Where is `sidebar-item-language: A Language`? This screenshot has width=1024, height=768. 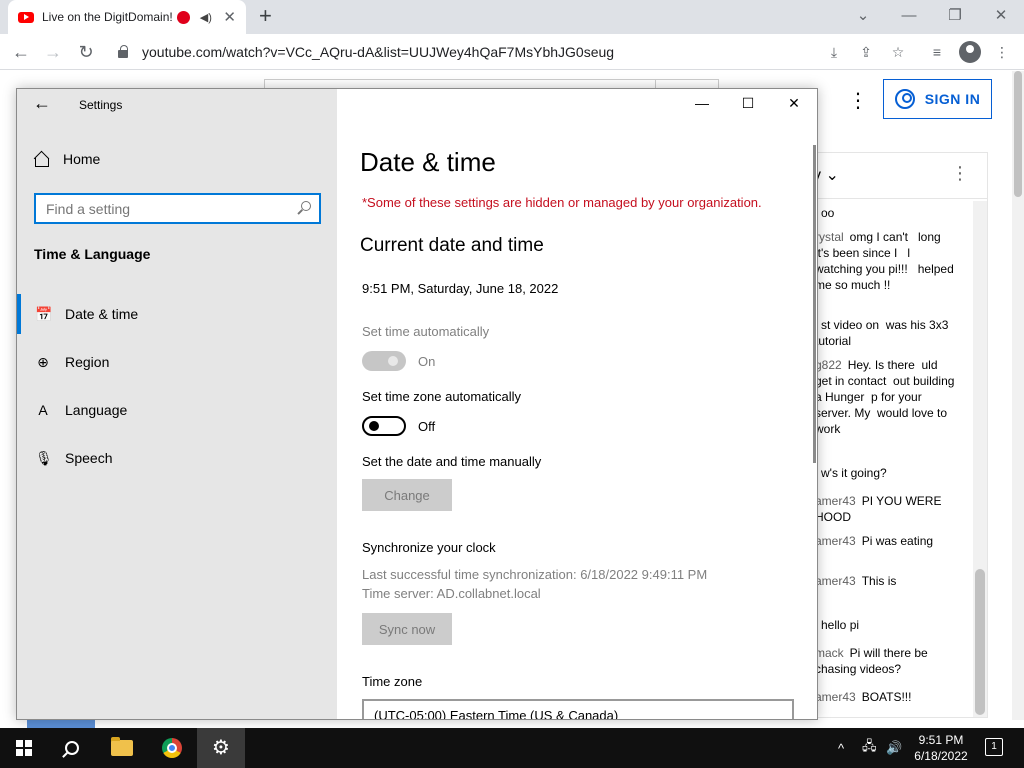 sidebar-item-language: A Language is located at coordinates (177, 410).